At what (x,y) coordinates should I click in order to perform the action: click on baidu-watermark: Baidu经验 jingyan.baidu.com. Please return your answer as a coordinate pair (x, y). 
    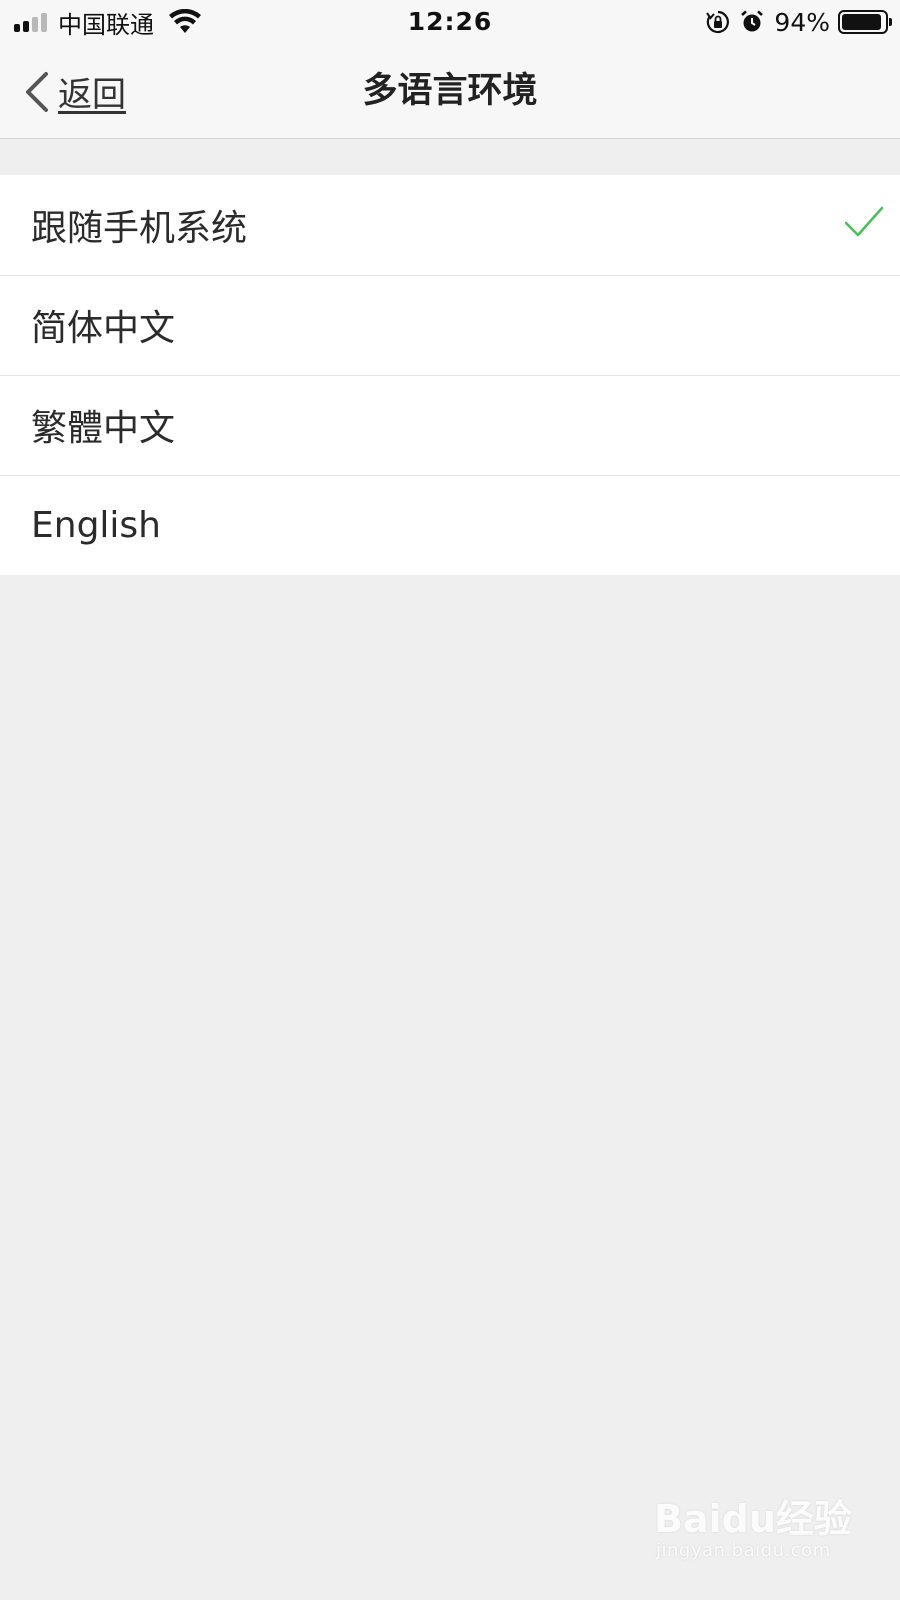
    Looking at the image, I should click on (754, 1528).